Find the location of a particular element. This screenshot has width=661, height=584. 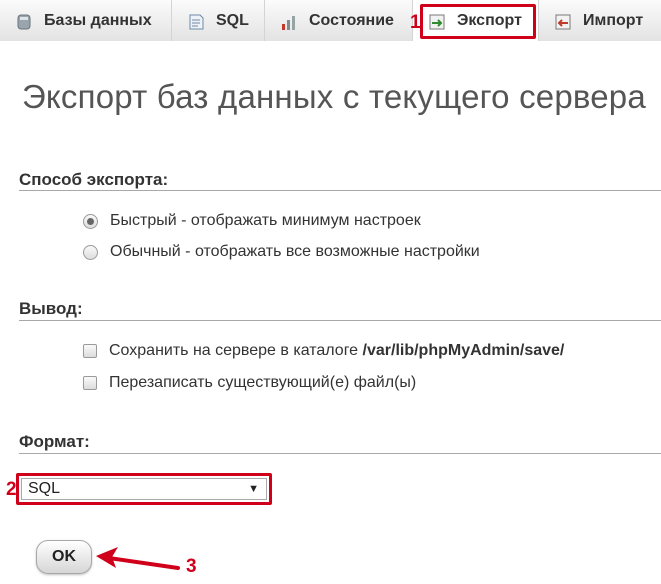

save-path: /var/lib/phpMyAdmin/save/ is located at coordinates (463, 350).